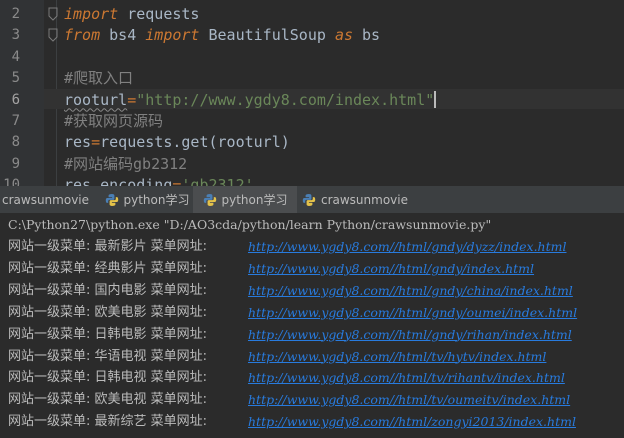 Image resolution: width=624 pixels, height=438 pixels. What do you see at coordinates (108, 290) in the screenshot?
I see `menu-label: 网站一级菜单: 国内电影 菜单网址:` at bounding box center [108, 290].